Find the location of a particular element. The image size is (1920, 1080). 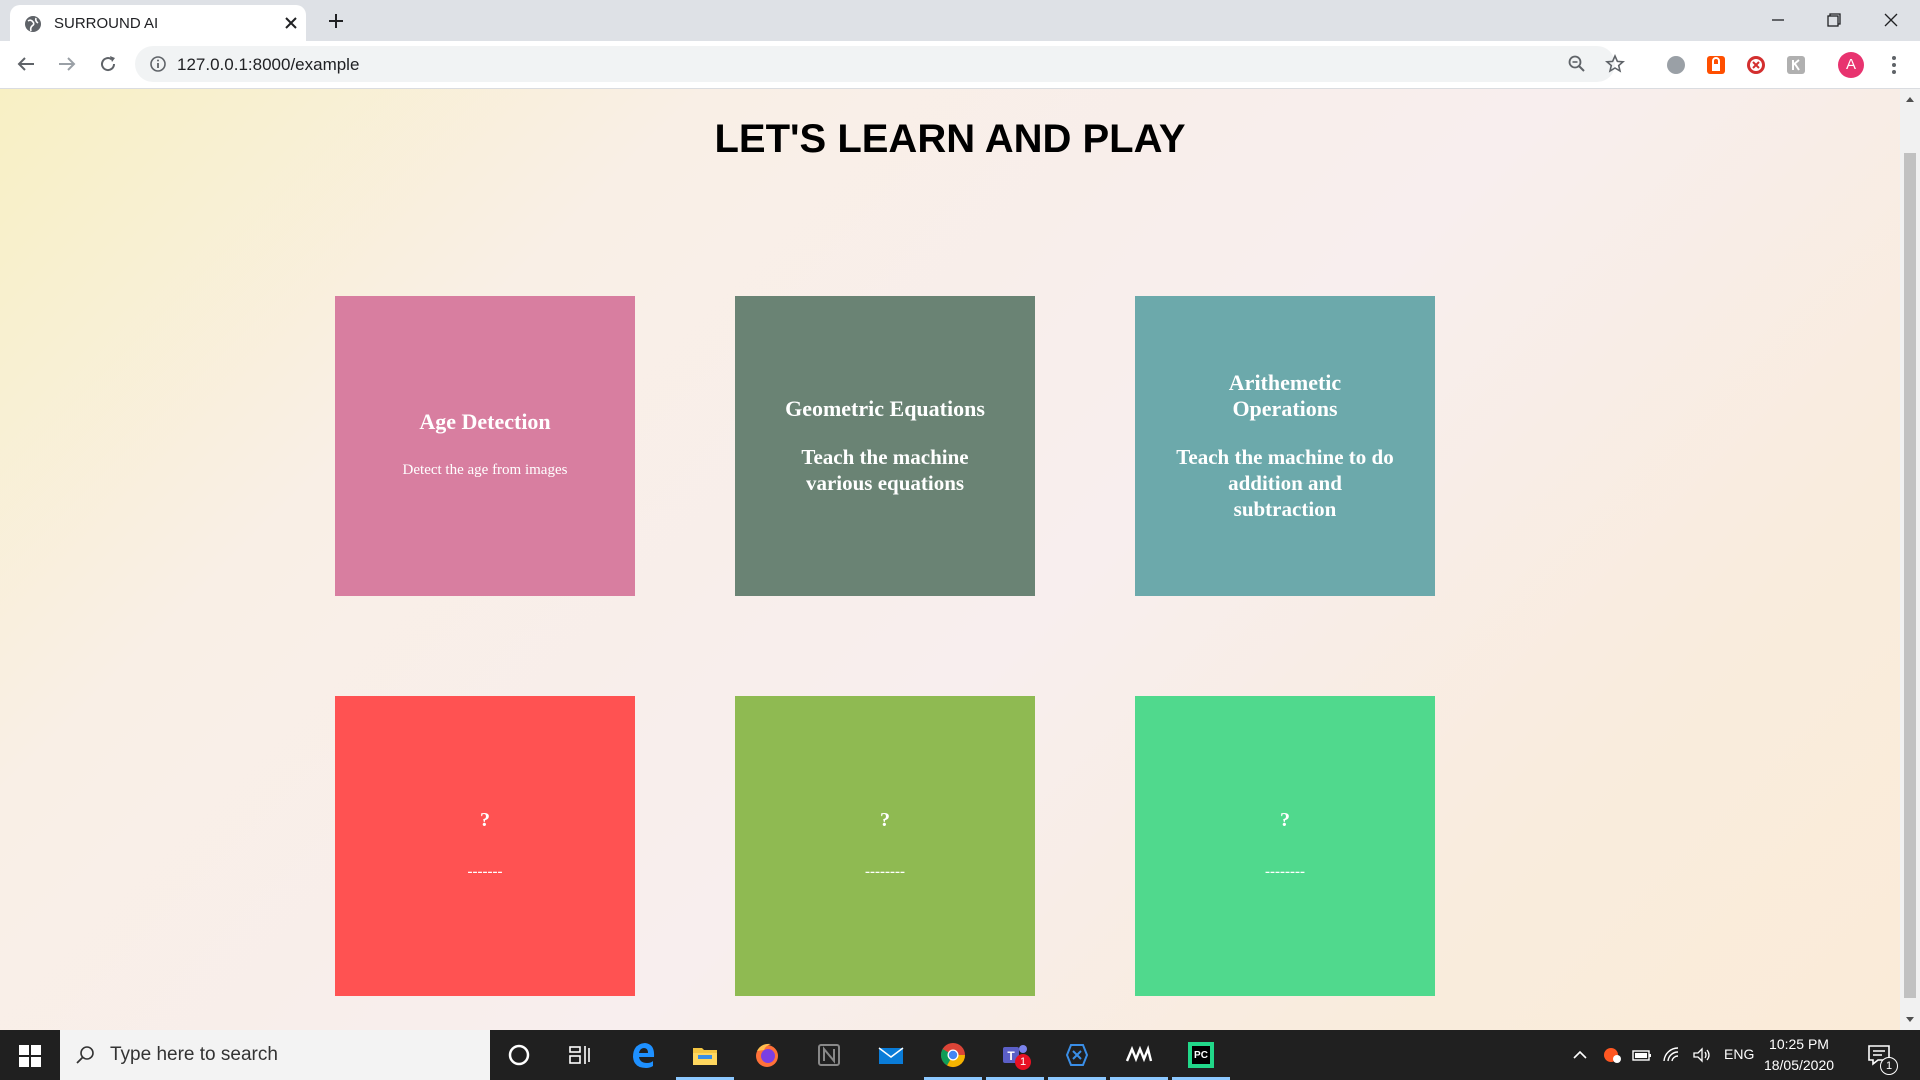

taskbar-search-box: Type here to search is located at coordinates (275, 1055).